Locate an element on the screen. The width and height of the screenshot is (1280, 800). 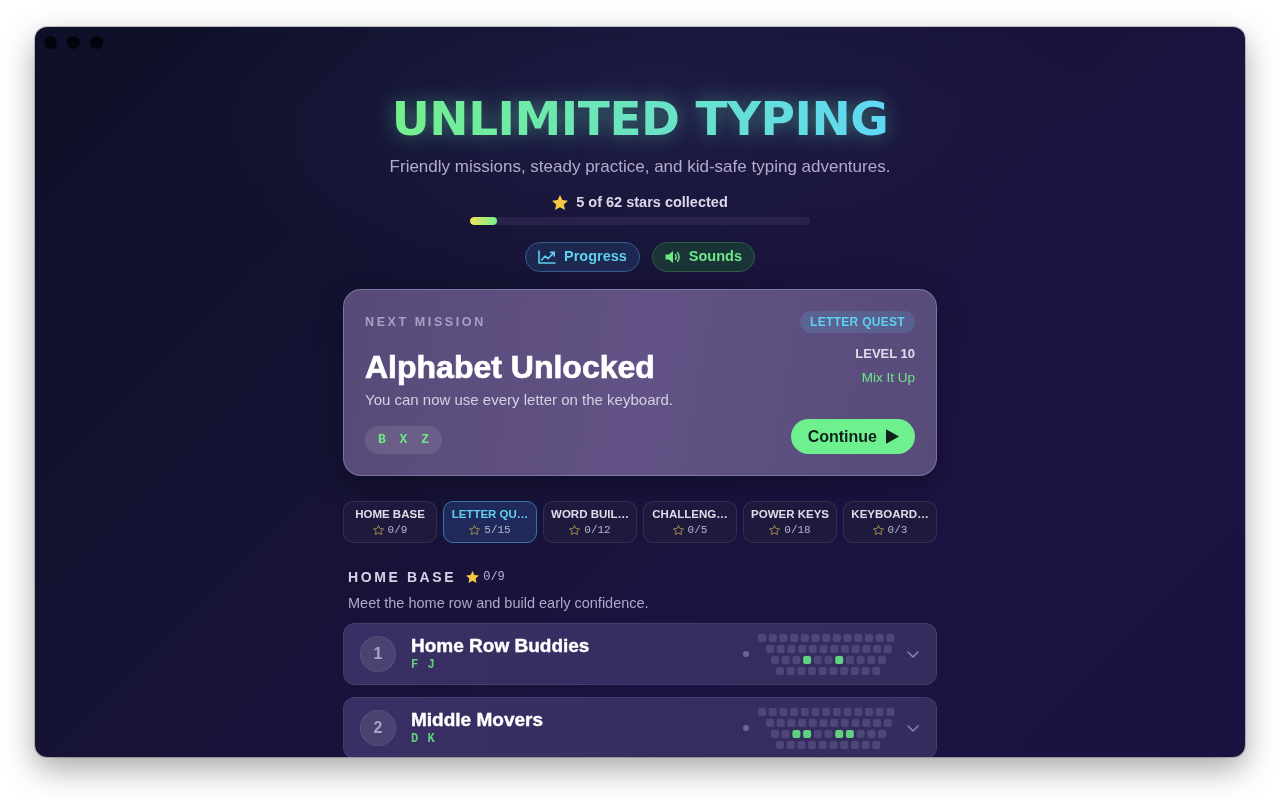
lesson-number: 1 is located at coordinates (378, 654).